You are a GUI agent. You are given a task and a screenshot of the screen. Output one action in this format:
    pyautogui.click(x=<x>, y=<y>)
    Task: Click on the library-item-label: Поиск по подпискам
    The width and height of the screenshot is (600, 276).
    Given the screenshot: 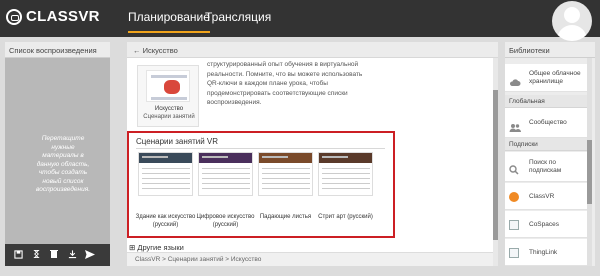 What is the action you would take?
    pyautogui.click(x=545, y=166)
    